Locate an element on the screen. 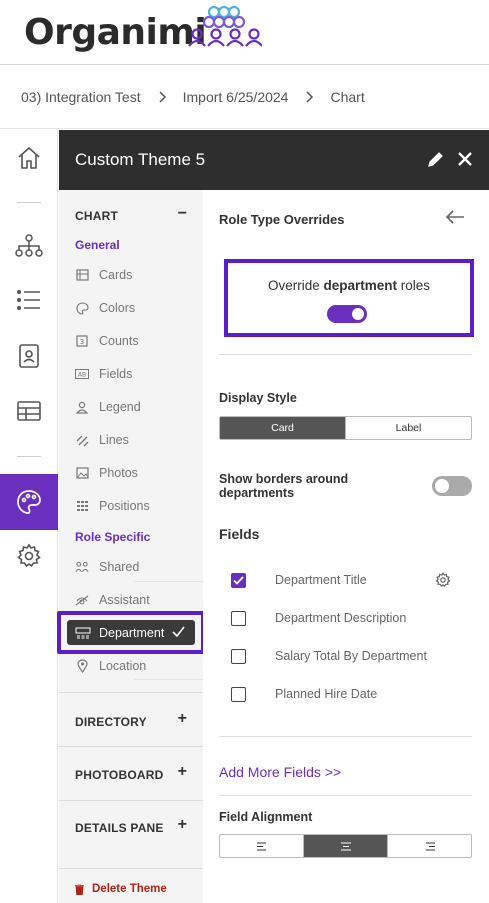  nav-item-photos: Photos is located at coordinates (106, 473).